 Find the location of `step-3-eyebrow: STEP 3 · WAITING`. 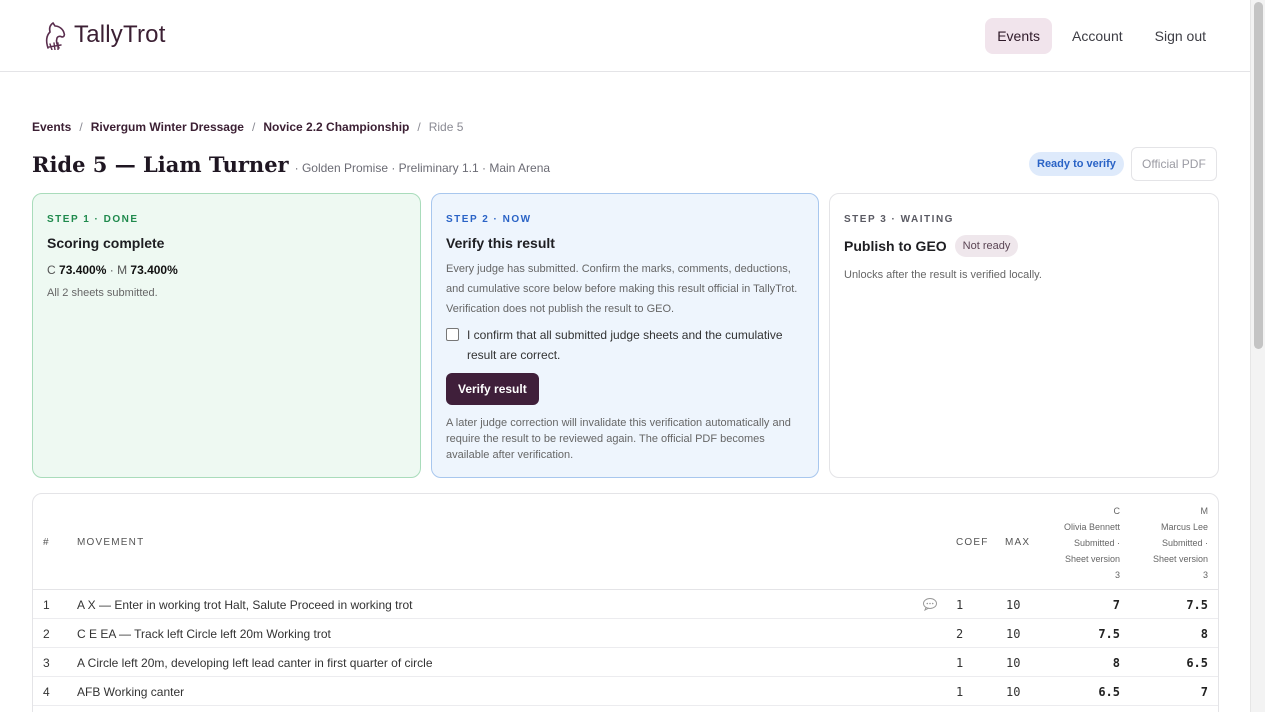

step-3-eyebrow: STEP 3 · WAITING is located at coordinates (899, 219).